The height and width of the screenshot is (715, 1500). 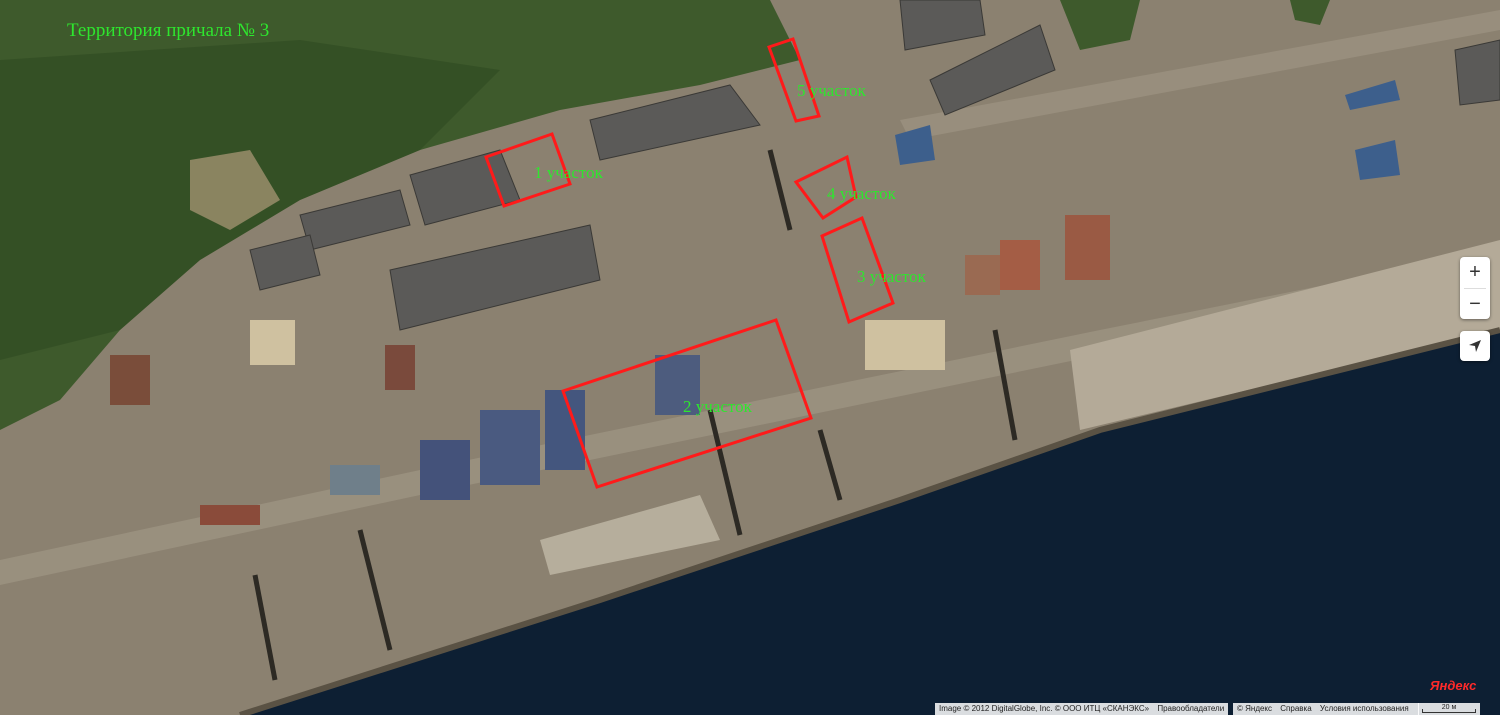 I want to click on plot-2-label: 2 участок, so click(x=717, y=406).